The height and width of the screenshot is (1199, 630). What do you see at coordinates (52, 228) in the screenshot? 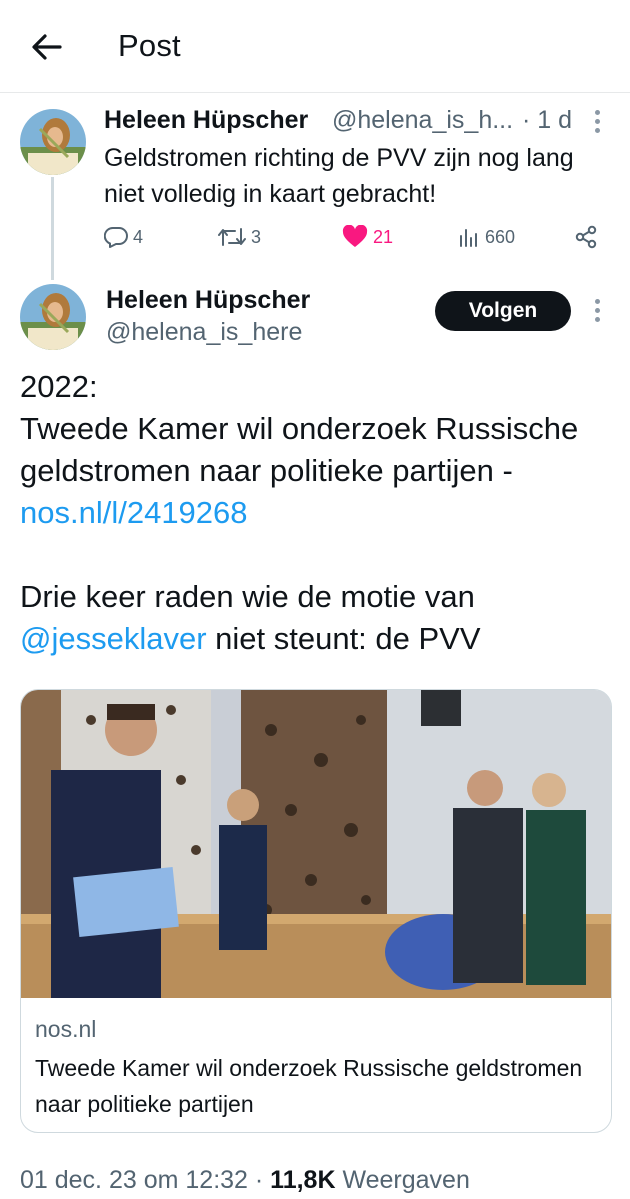
I see `thread-connector` at bounding box center [52, 228].